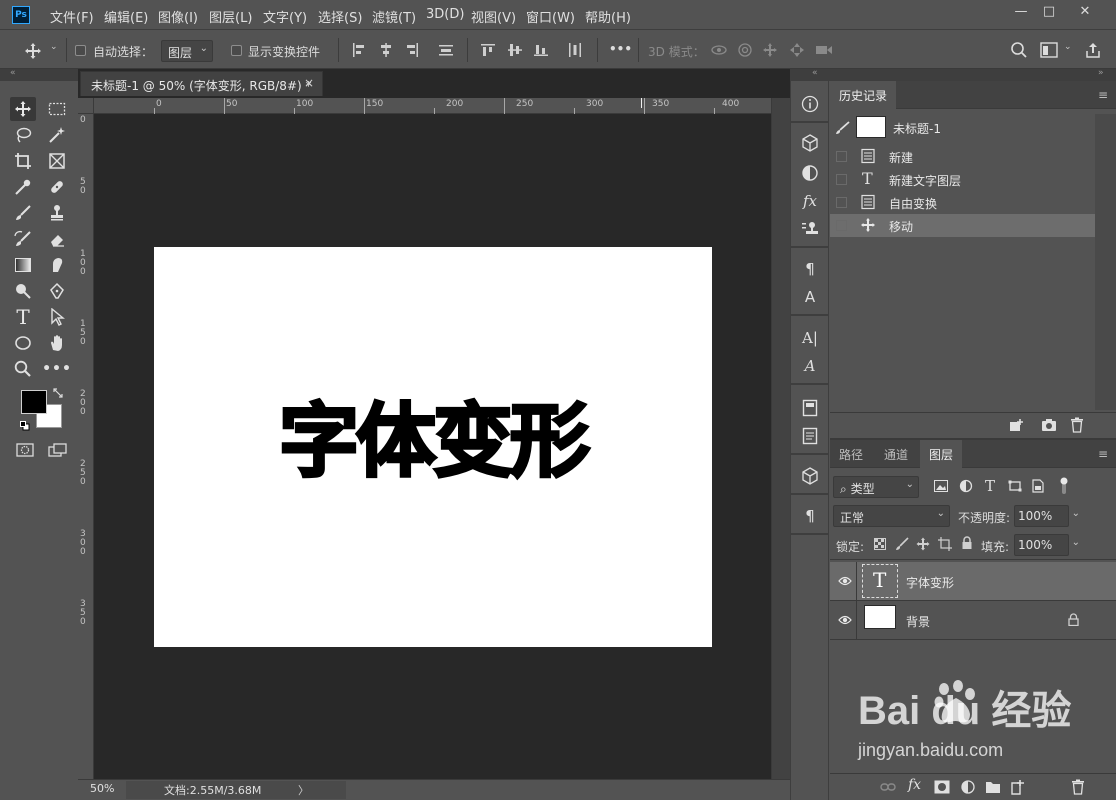  What do you see at coordinates (923, 544) in the screenshot?
I see `lock-position-icon` at bounding box center [923, 544].